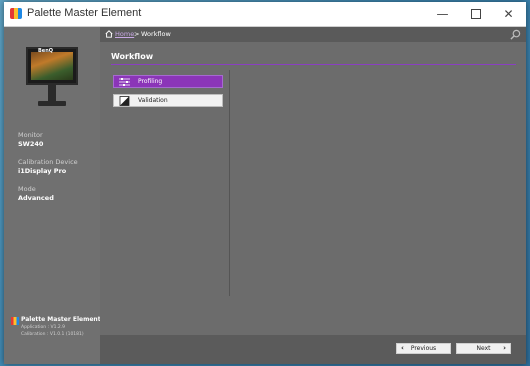  What do you see at coordinates (132, 56) in the screenshot?
I see `page-title: Workflow` at bounding box center [132, 56].